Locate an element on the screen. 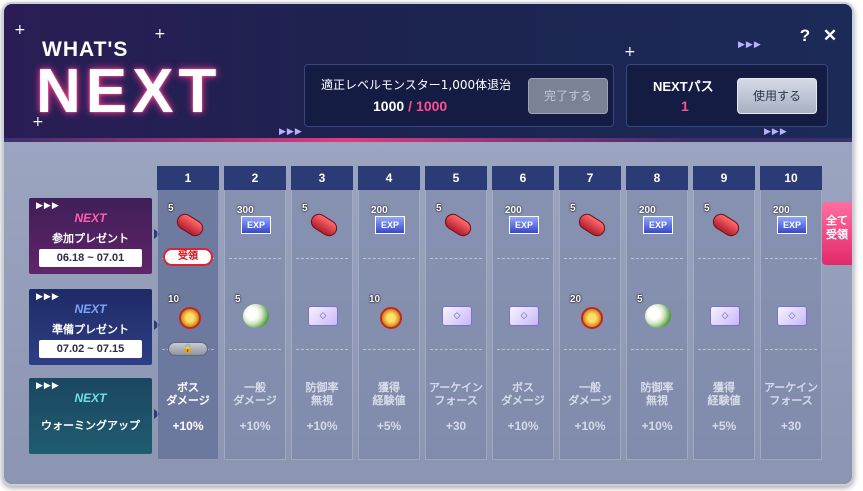  day-number: 2 is located at coordinates (255, 178).